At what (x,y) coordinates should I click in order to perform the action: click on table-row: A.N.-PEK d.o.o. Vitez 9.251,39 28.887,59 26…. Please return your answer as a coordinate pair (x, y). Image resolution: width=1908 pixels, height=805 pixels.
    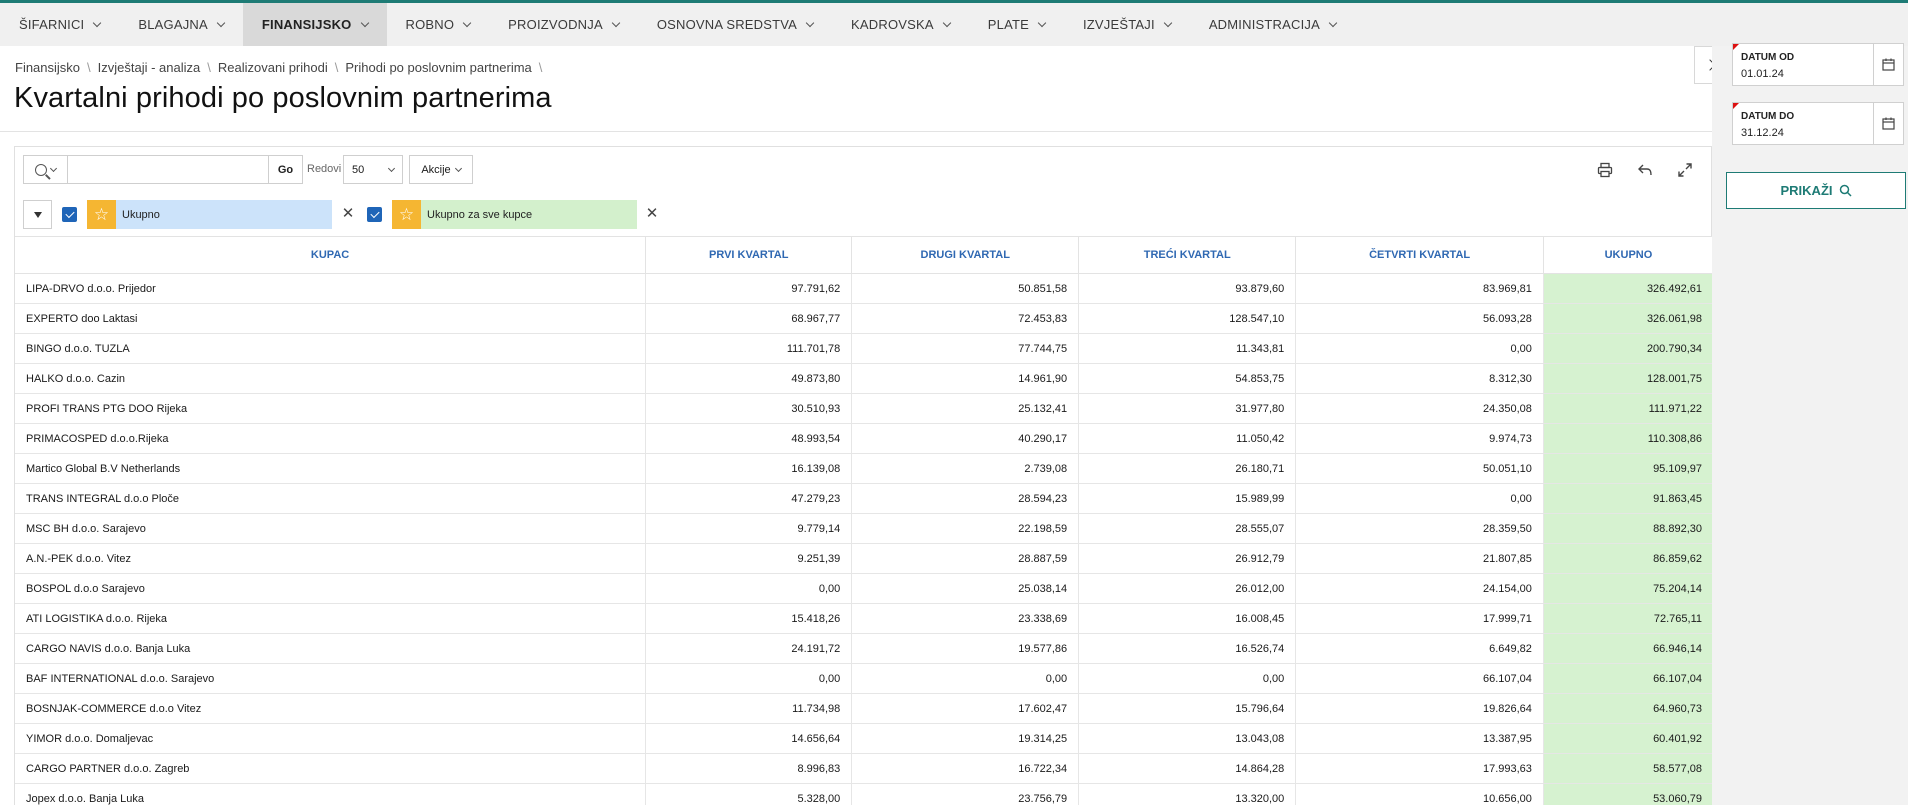
    Looking at the image, I should click on (864, 558).